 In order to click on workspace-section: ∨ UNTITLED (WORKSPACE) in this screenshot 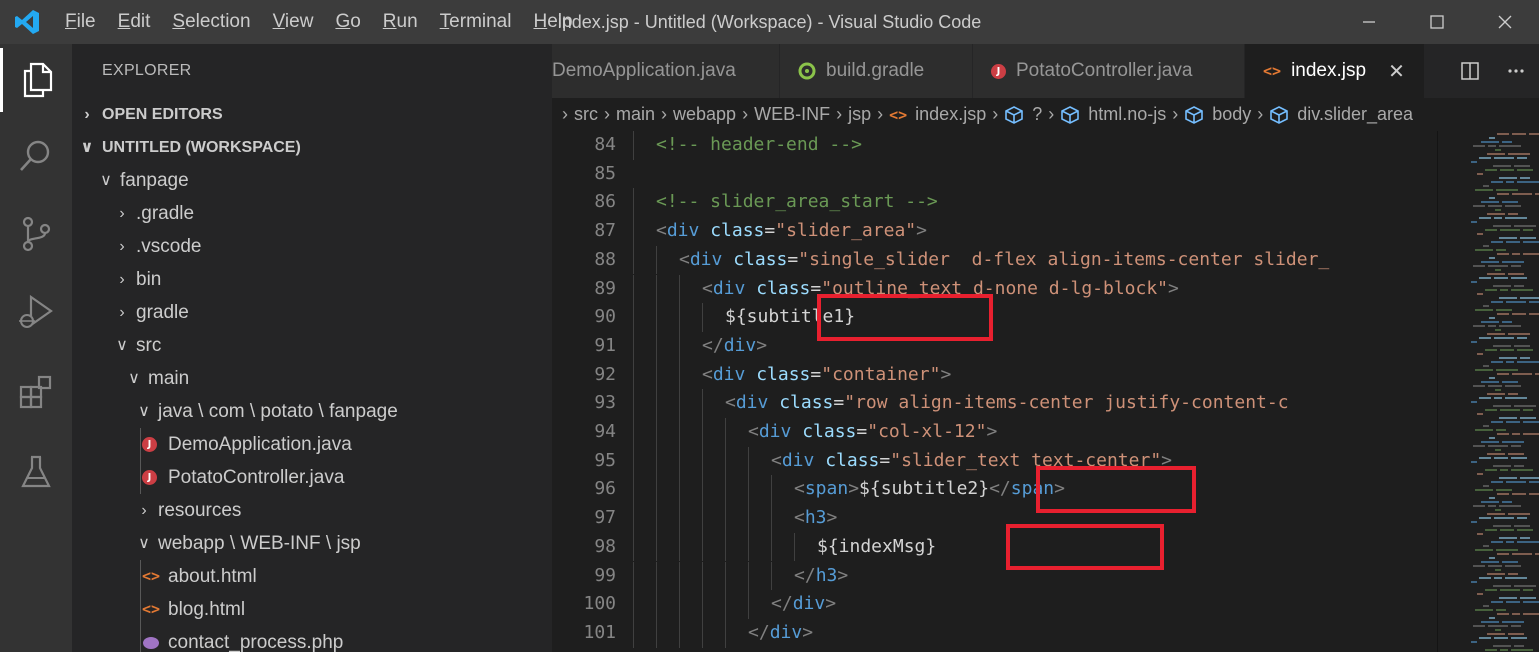, I will do `click(312, 147)`.